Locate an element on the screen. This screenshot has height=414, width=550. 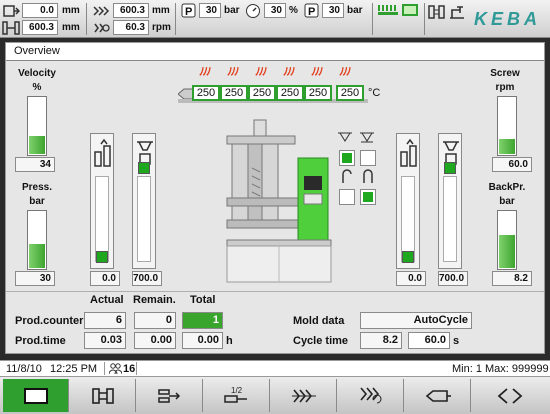
backpr-unit: bar is located at coordinates (507, 201).